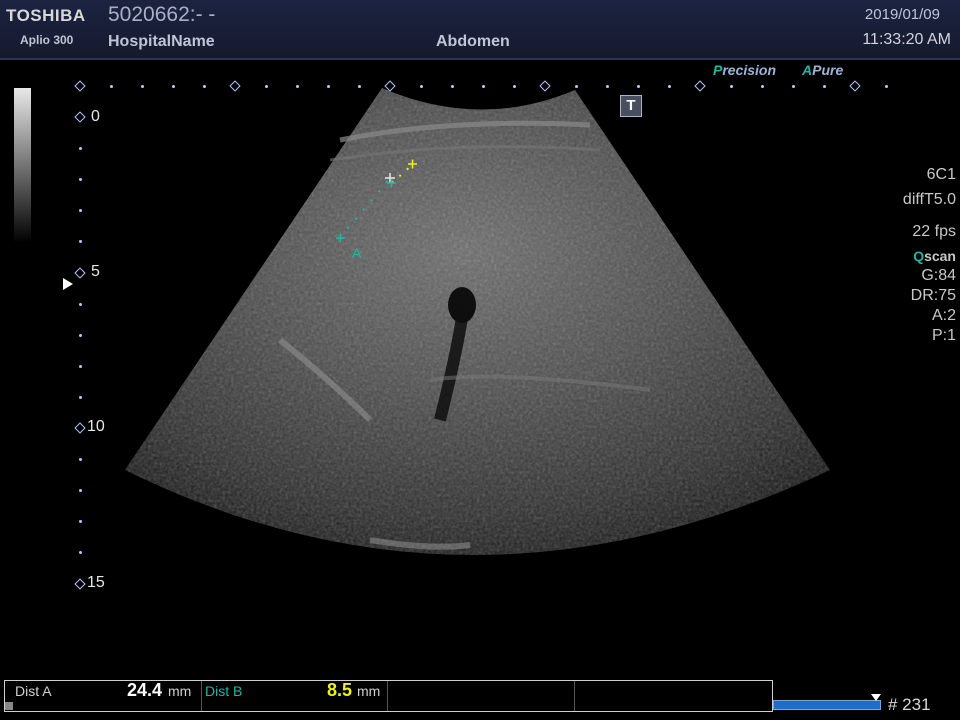 The image size is (960, 720). Describe the element at coordinates (180, 691) in the screenshot. I see `dist-a-unit: mm` at that location.